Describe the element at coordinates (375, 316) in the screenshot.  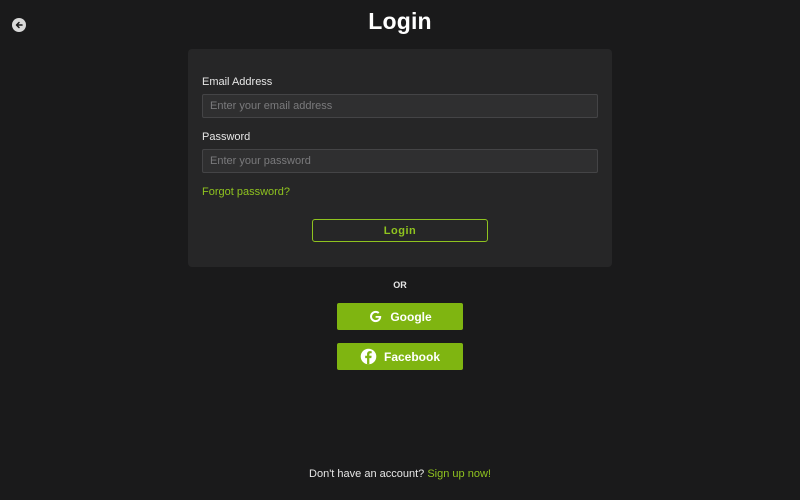
I see `google-icon` at that location.